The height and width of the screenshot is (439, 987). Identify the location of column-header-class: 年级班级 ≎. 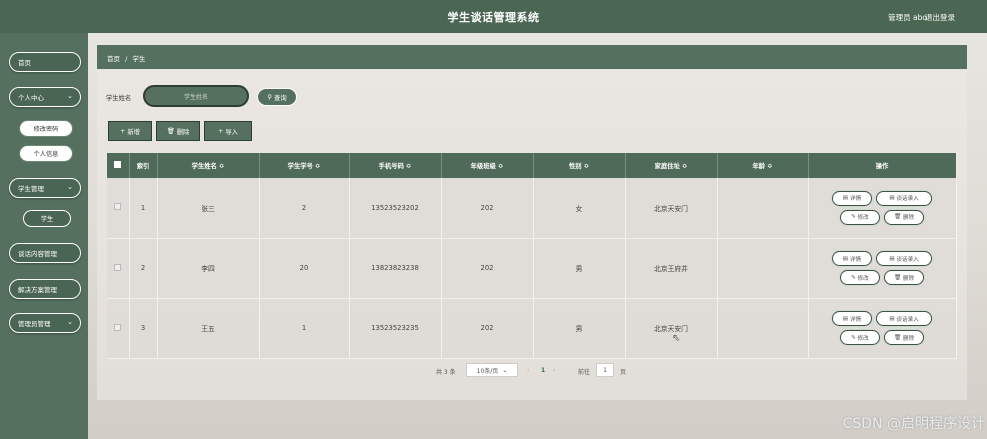
(487, 165).